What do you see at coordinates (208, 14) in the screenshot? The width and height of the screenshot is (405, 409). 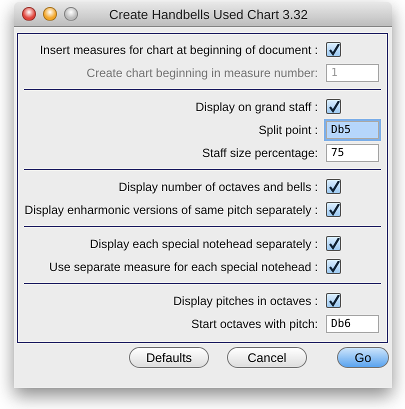 I see `window-title: Create Handbells Used Chart 3.32` at bounding box center [208, 14].